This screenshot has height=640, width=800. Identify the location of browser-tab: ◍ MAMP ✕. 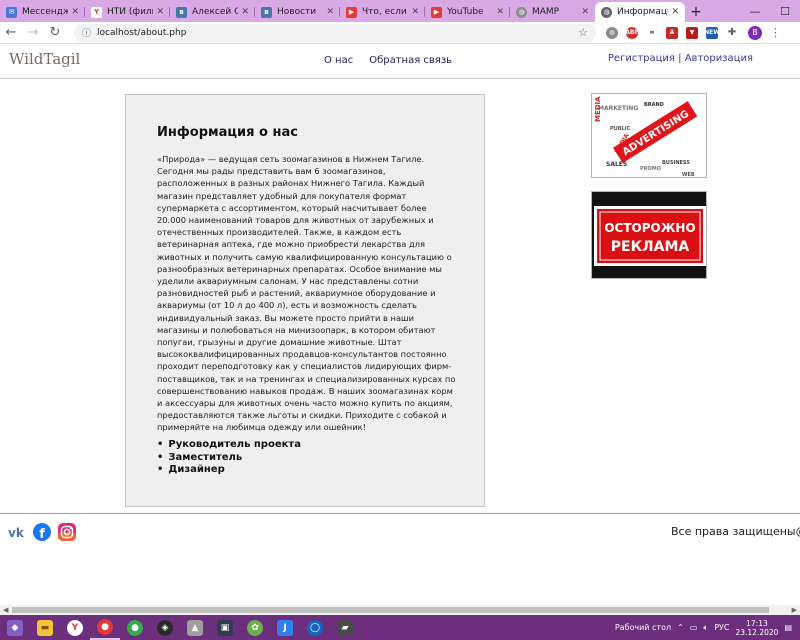
(552, 12).